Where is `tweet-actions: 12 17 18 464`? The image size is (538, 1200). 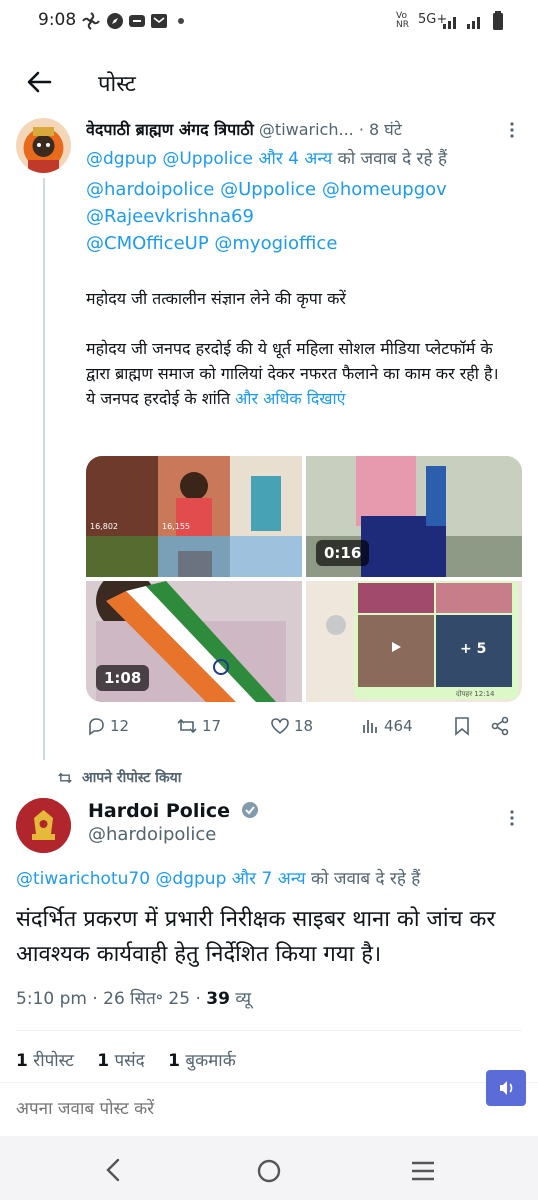 tweet-actions: 12 17 18 464 is located at coordinates (301, 727).